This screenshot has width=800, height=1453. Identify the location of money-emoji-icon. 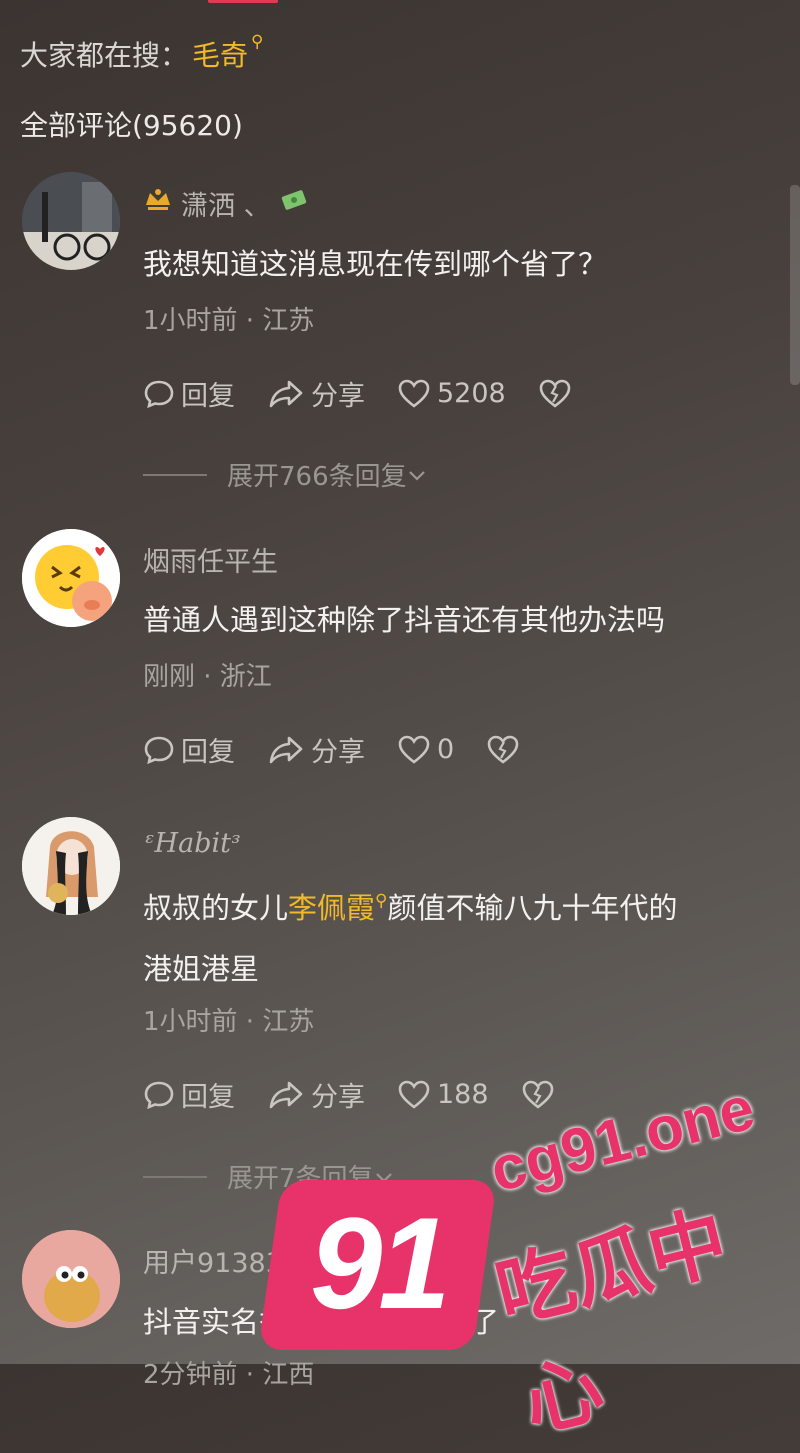
(295, 203).